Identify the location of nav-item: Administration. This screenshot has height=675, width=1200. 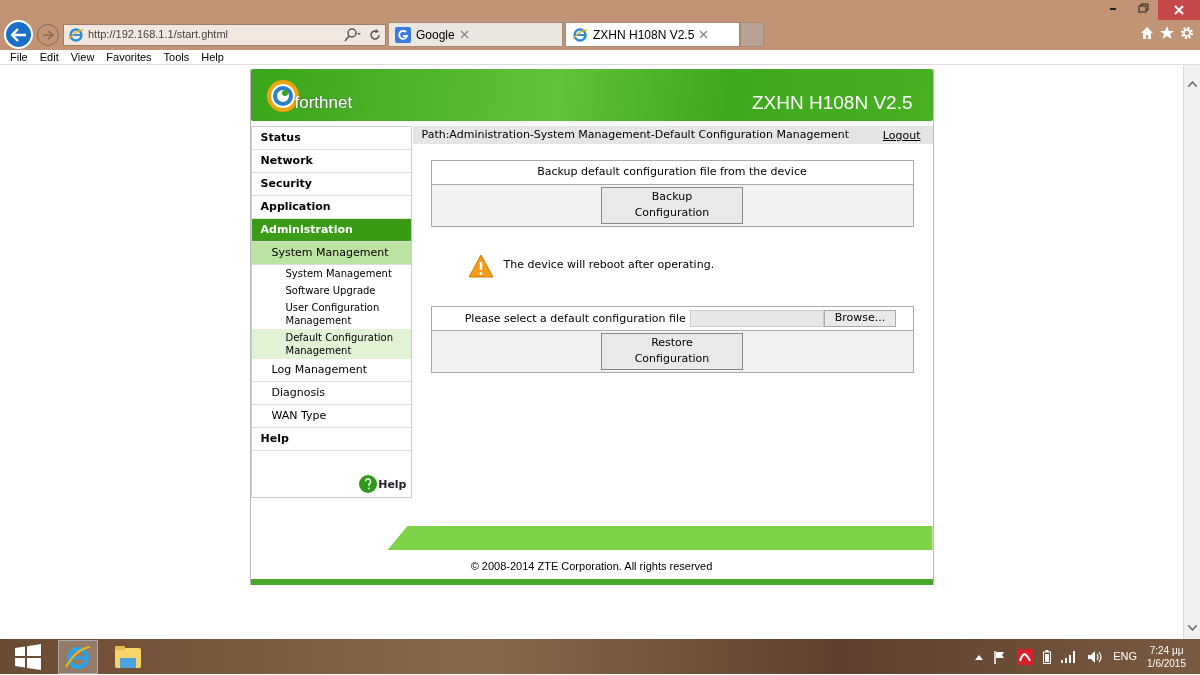
(331, 230).